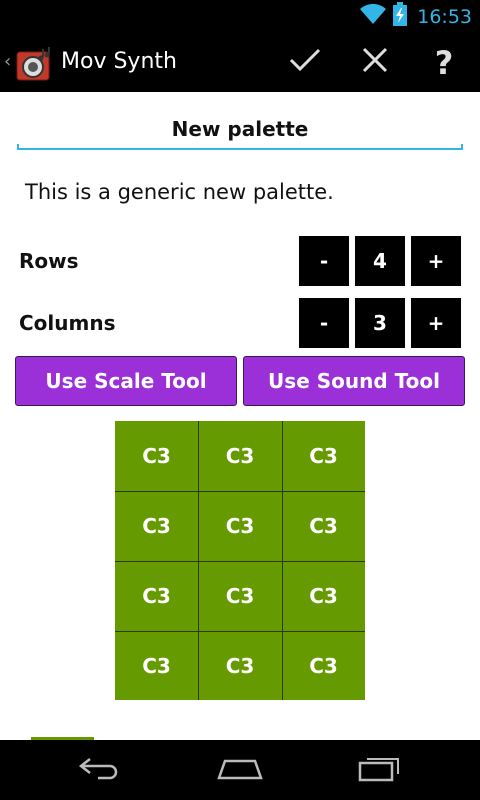 The width and height of the screenshot is (480, 800). I want to click on cancel-button, so click(375, 62).